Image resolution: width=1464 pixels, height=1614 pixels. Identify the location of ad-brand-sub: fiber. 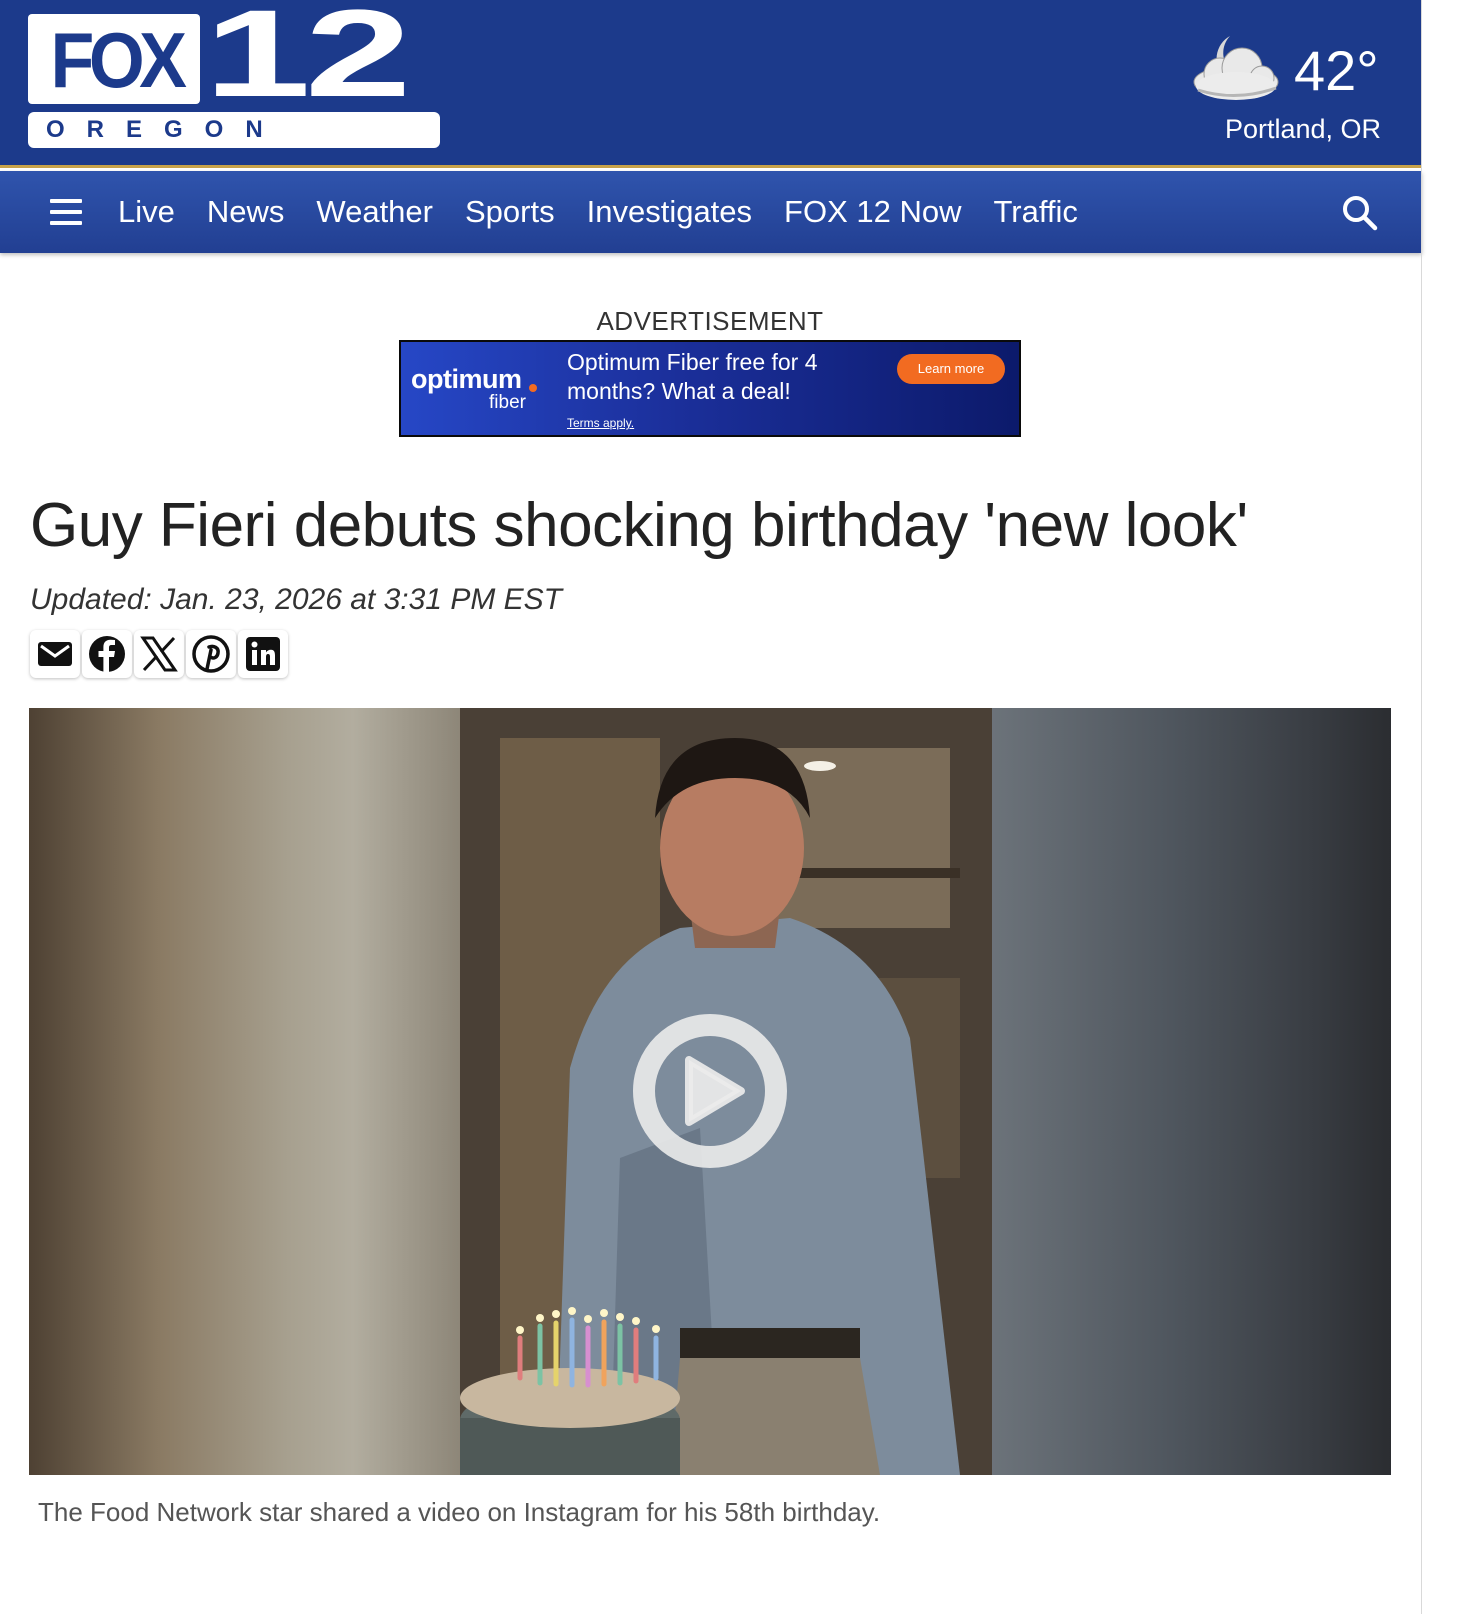
(507, 402).